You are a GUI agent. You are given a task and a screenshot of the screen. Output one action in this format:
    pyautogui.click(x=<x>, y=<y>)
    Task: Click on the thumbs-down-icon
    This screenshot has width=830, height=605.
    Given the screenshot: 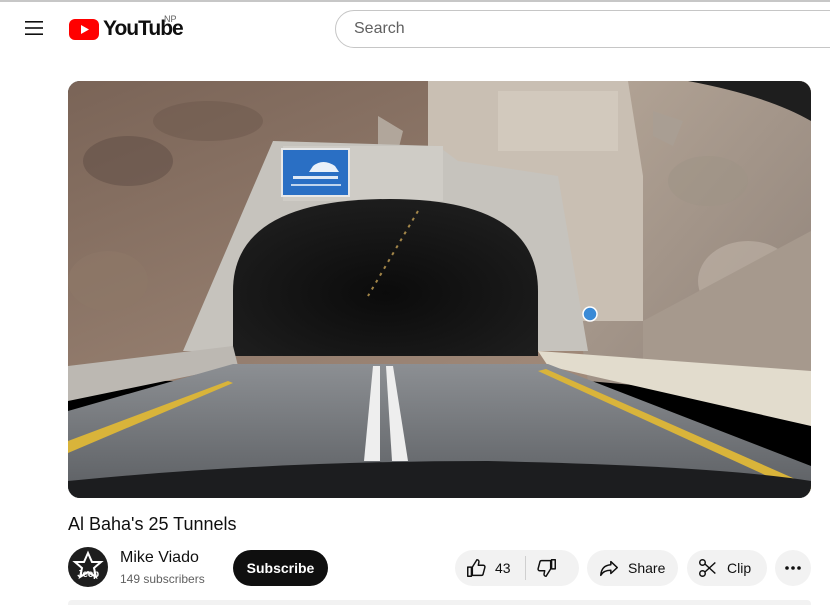 What is the action you would take?
    pyautogui.click(x=546, y=568)
    